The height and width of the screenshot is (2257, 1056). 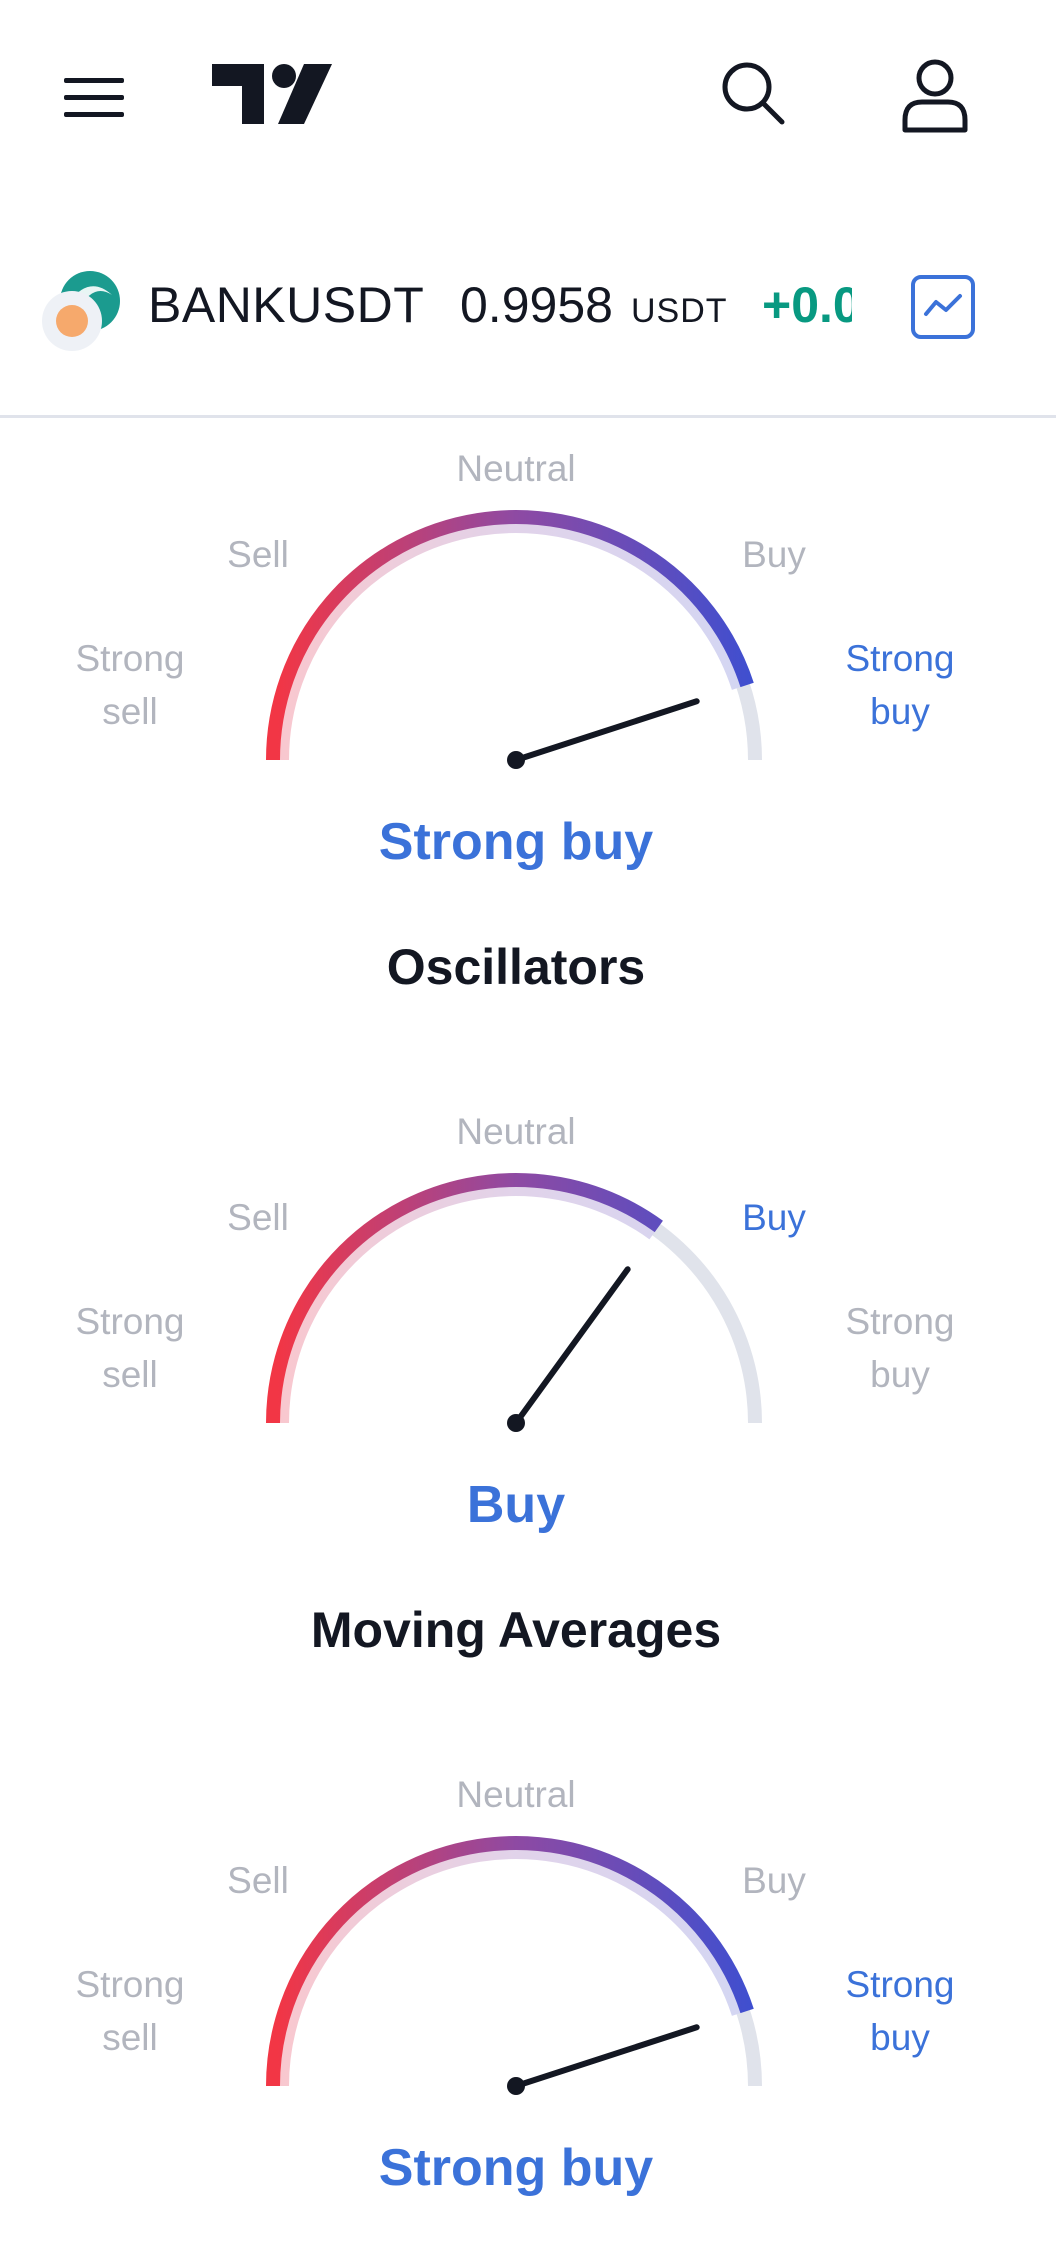 I want to click on section-title: Moving Averages, so click(x=516, y=1630).